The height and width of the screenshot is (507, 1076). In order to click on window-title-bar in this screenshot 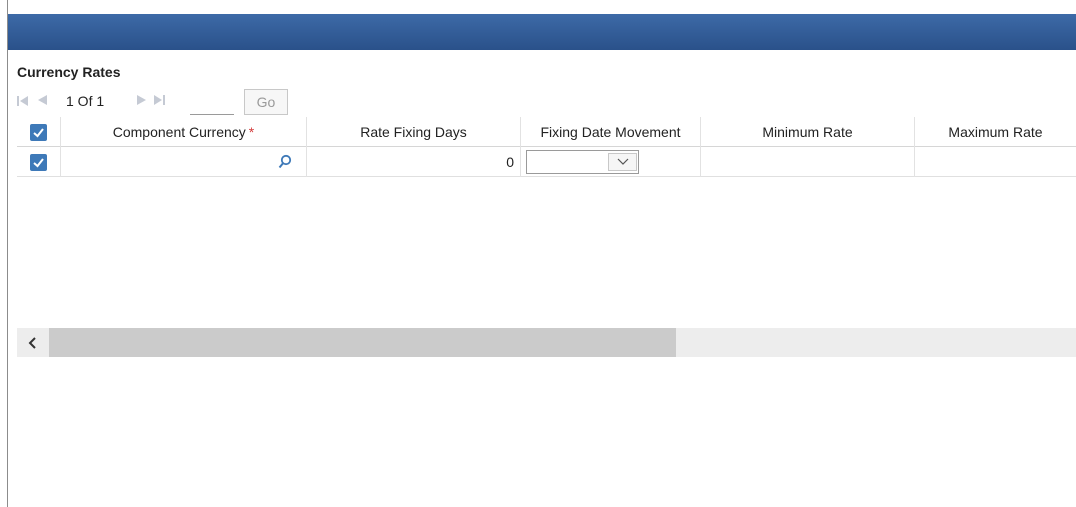, I will do `click(541, 32)`.